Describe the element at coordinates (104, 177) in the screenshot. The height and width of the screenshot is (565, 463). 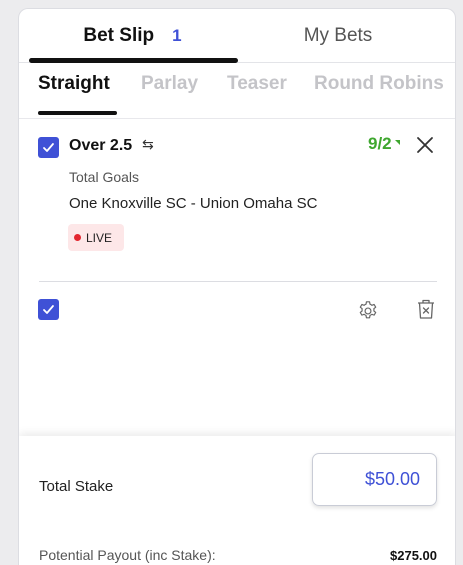
I see `market-name: Total Goals` at that location.